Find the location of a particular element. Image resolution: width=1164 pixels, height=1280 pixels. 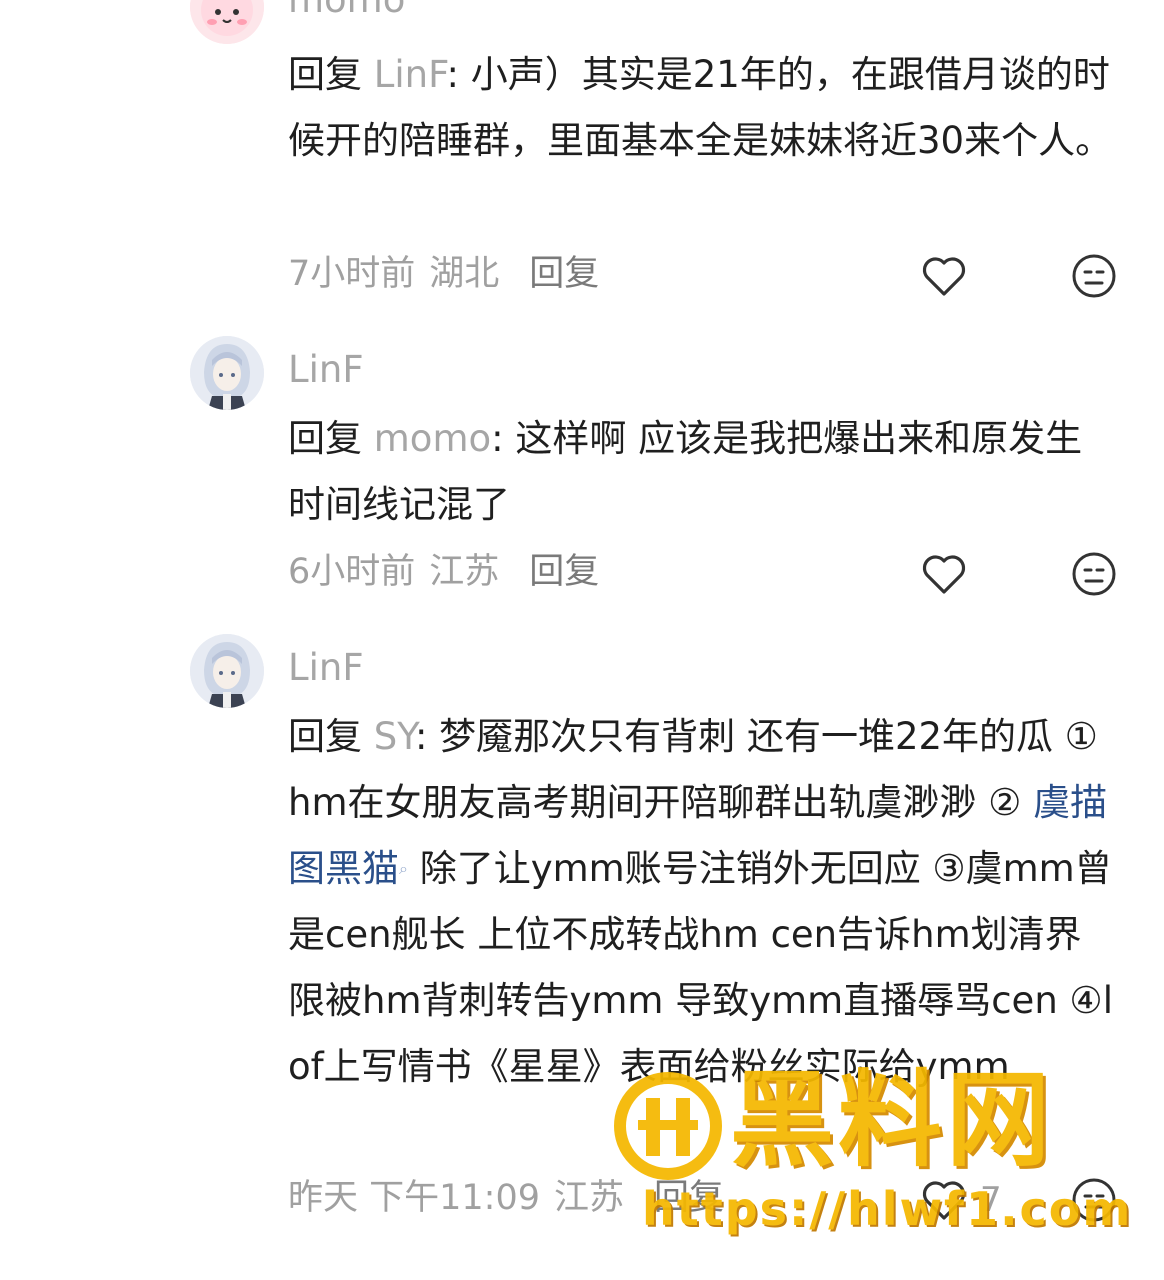

comment-text: 回复 momo: 这样啊 应该是我把爆出来和原发生时间线记混了 is located at coordinates (703, 472).